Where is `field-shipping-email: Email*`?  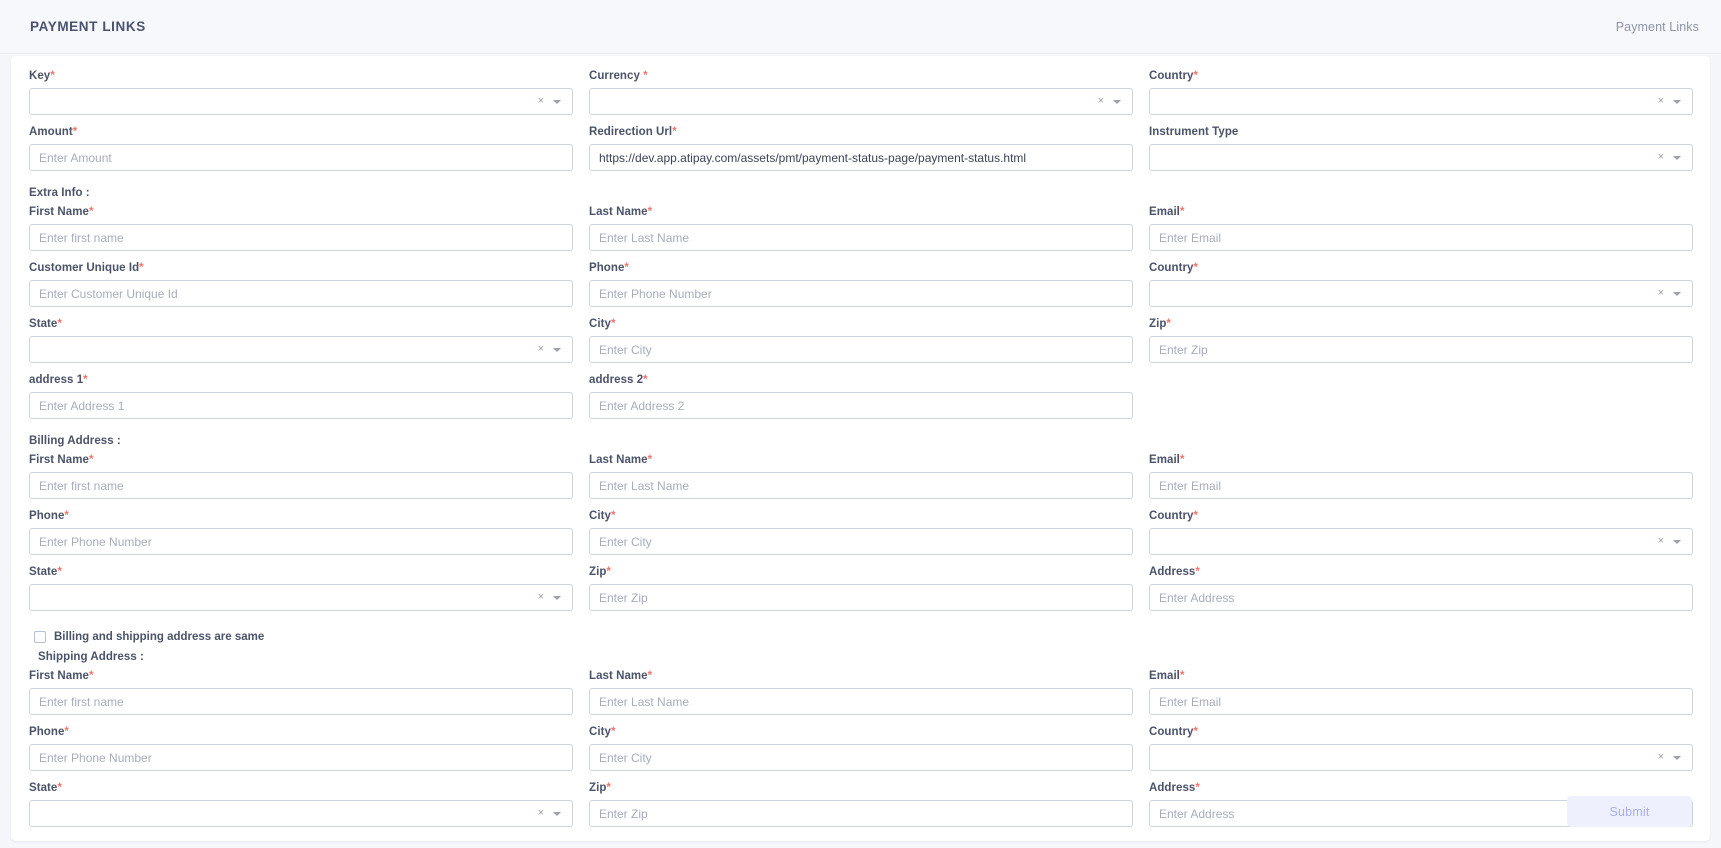 field-shipping-email: Email* is located at coordinates (1421, 692).